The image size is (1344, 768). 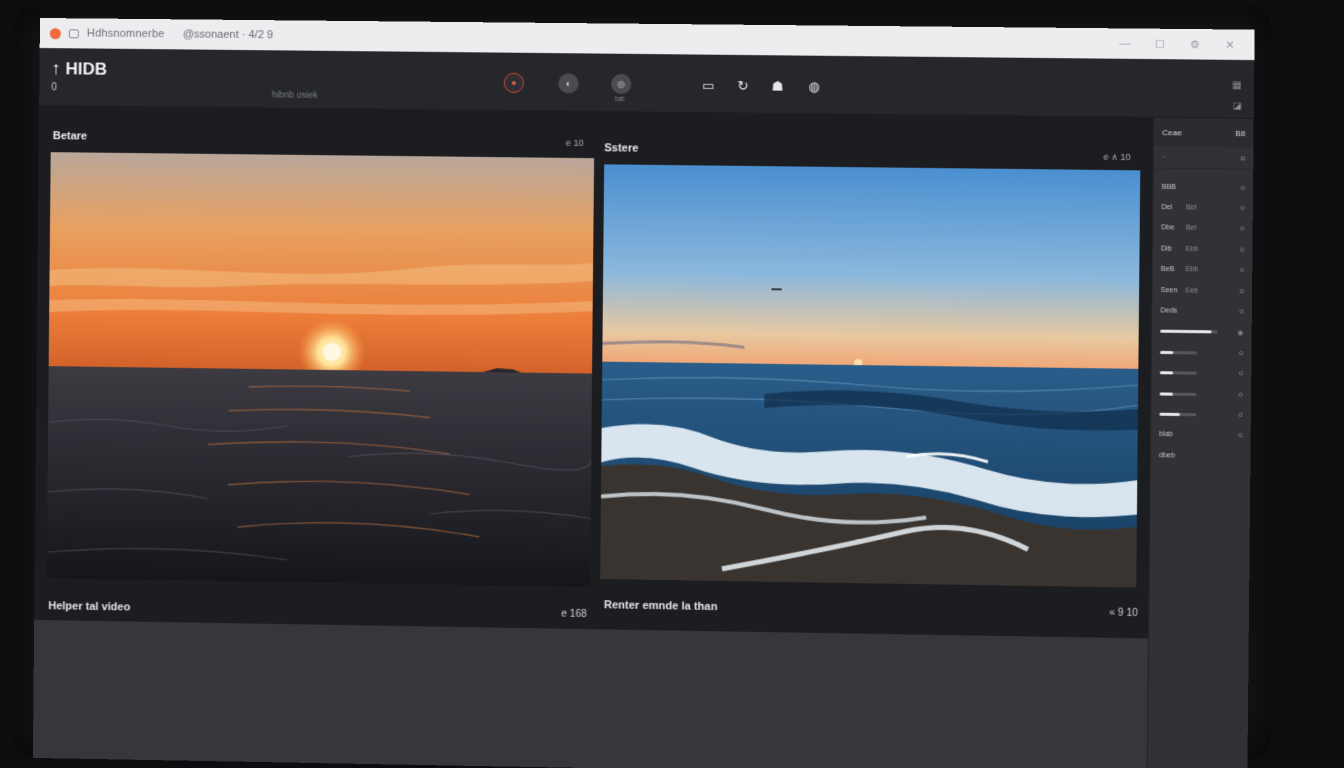 What do you see at coordinates (1169, 311) in the screenshot?
I see `setting-key: Deds` at bounding box center [1169, 311].